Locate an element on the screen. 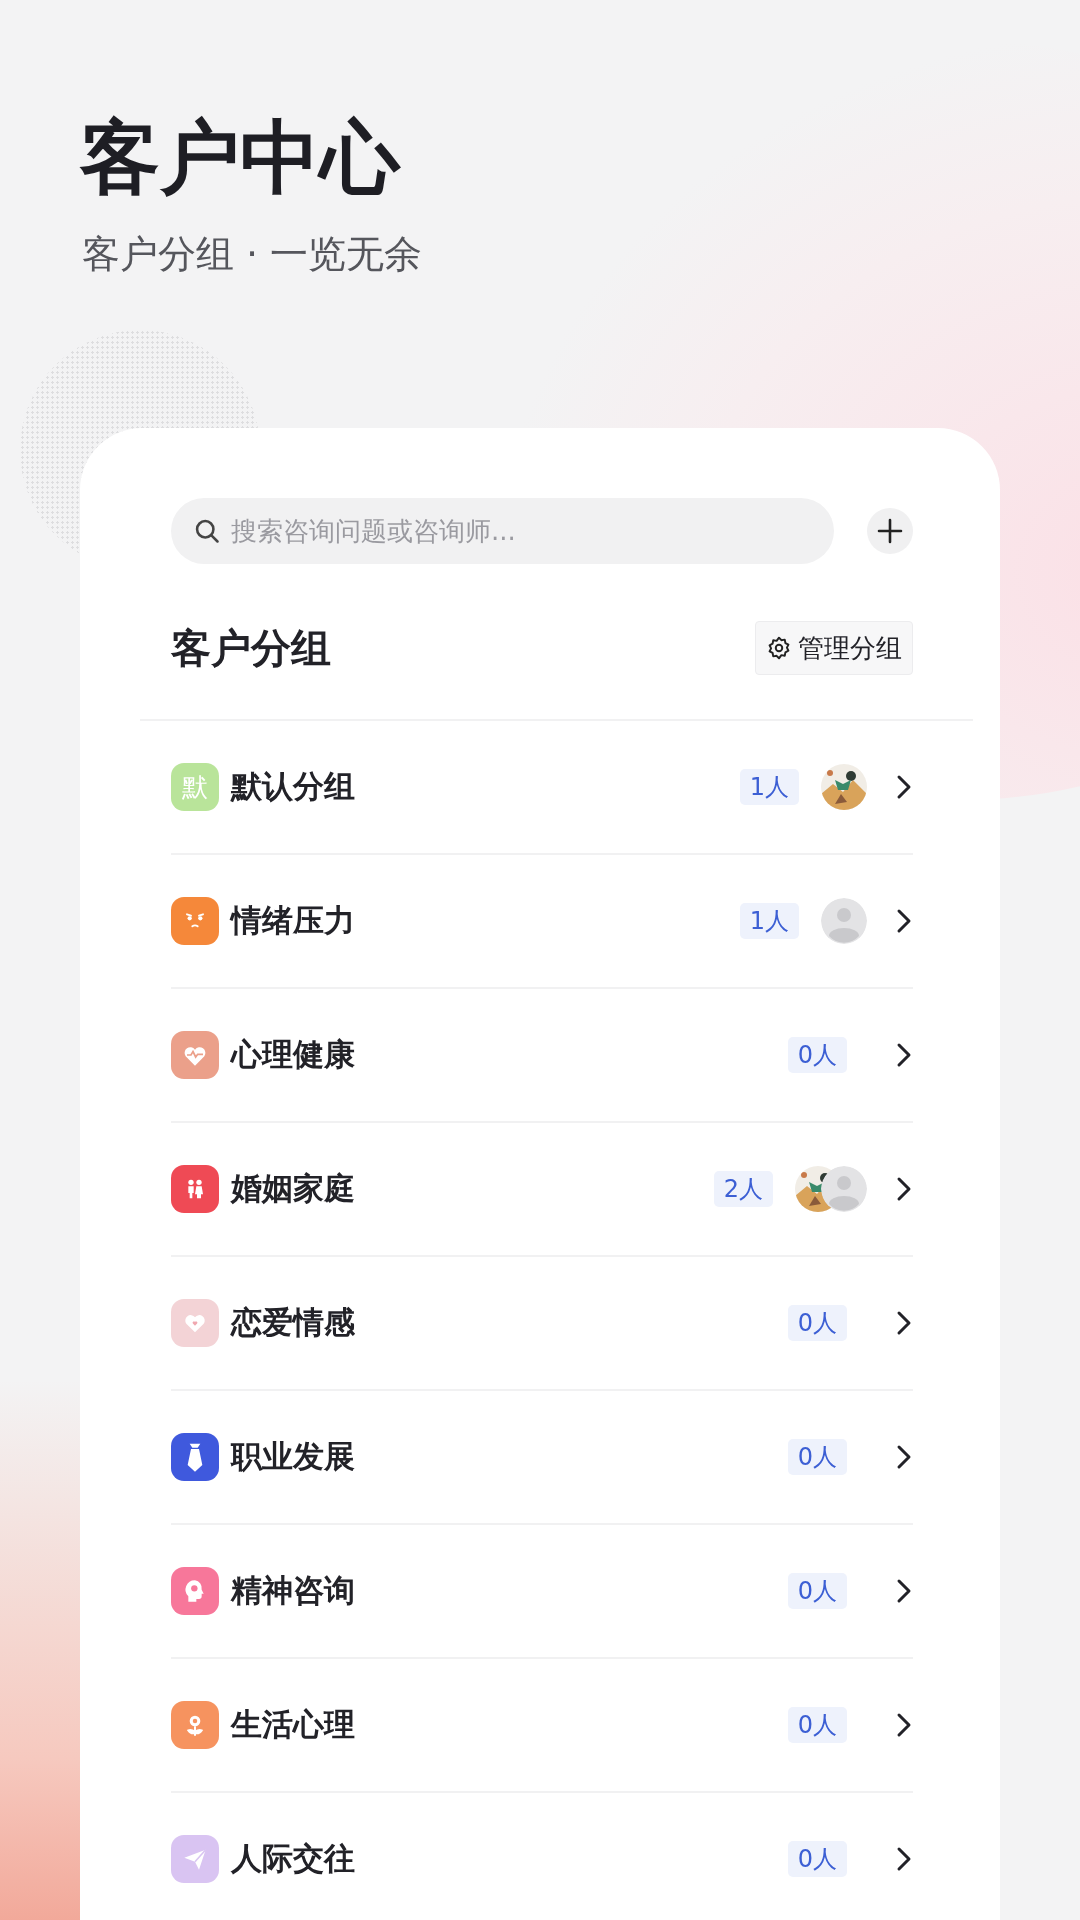  group-initial: 默 is located at coordinates (195, 787).